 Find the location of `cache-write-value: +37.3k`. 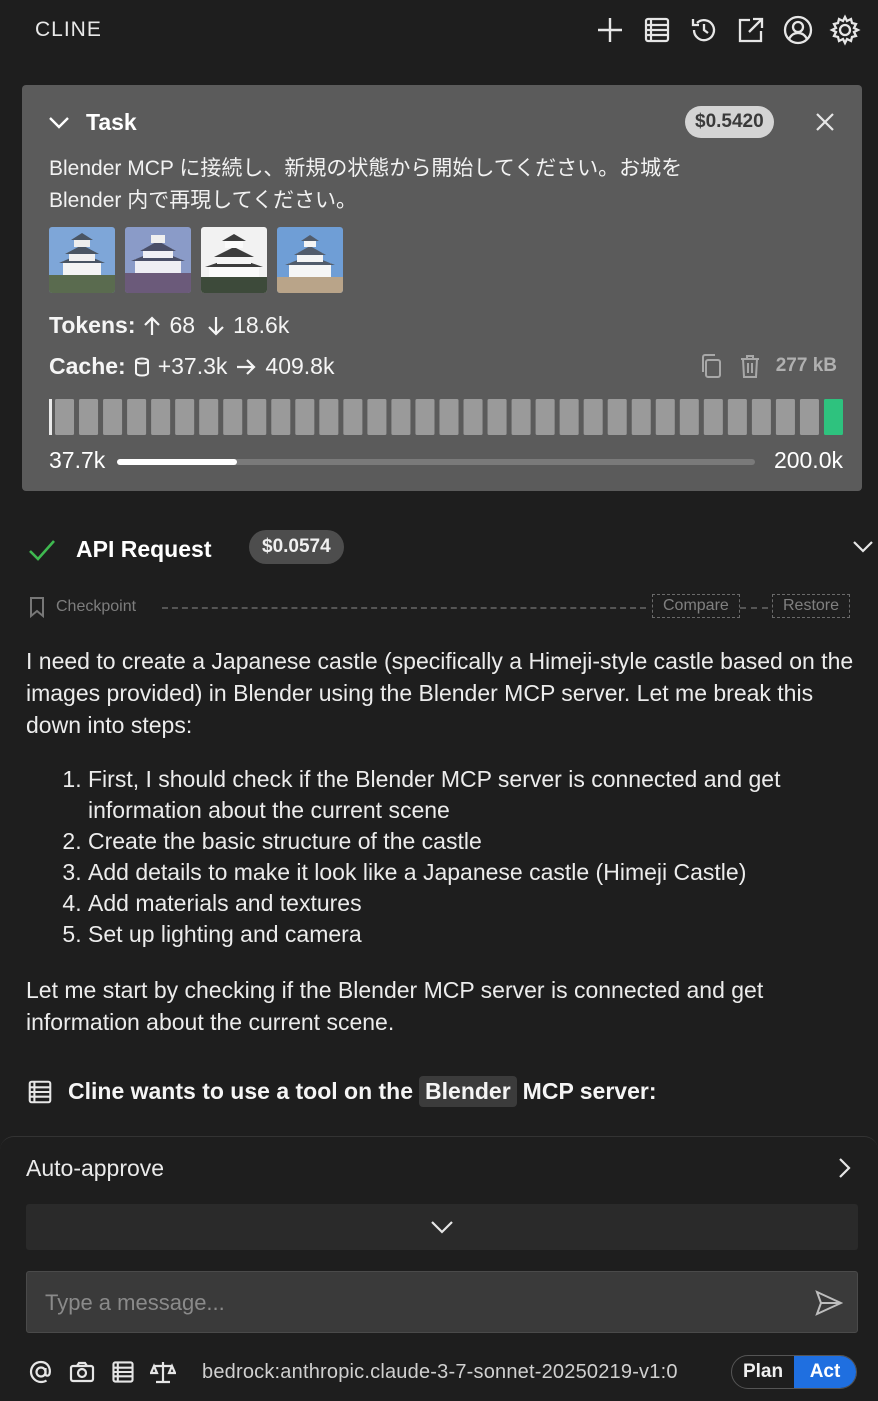

cache-write-value: +37.3k is located at coordinates (192, 366).